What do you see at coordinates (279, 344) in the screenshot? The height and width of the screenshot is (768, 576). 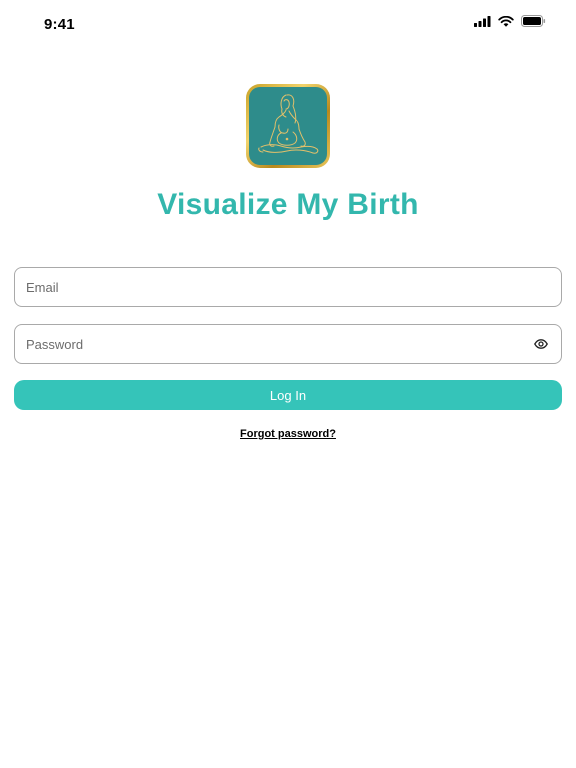 I see `password-input` at bounding box center [279, 344].